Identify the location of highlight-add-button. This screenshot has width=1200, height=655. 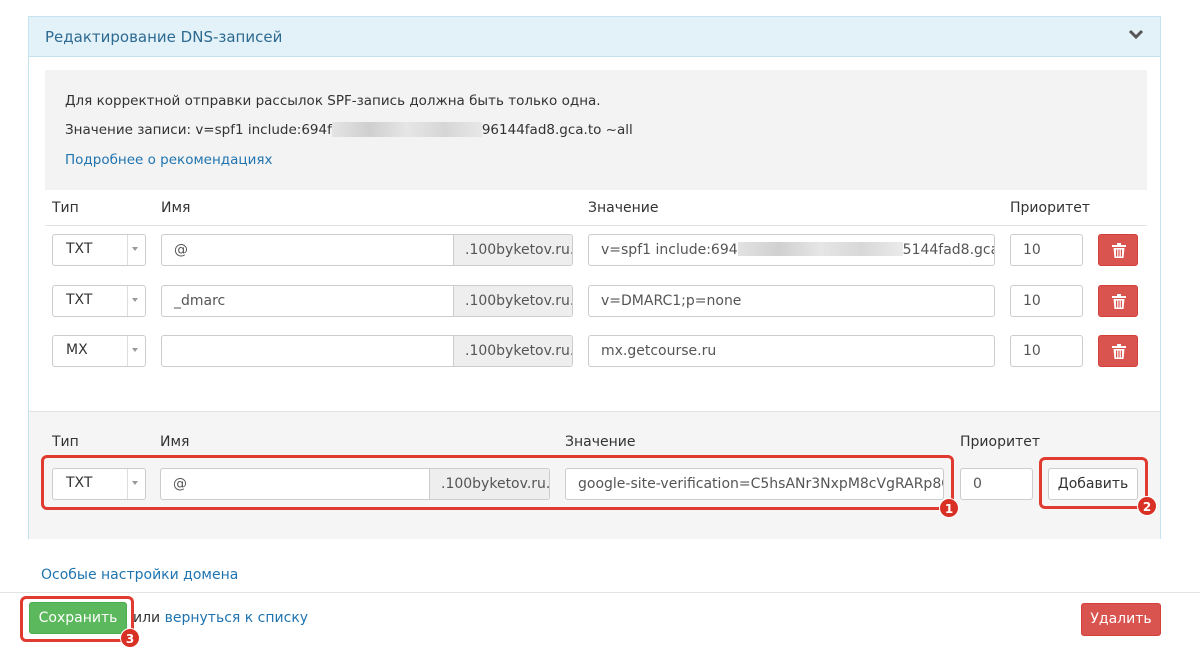
(1093, 483).